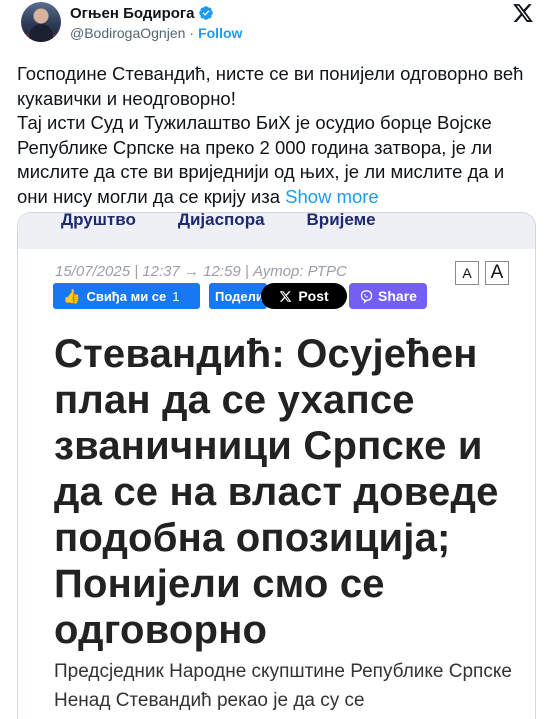 The image size is (551, 719). I want to click on like-label: Свиђа ми се, so click(126, 296).